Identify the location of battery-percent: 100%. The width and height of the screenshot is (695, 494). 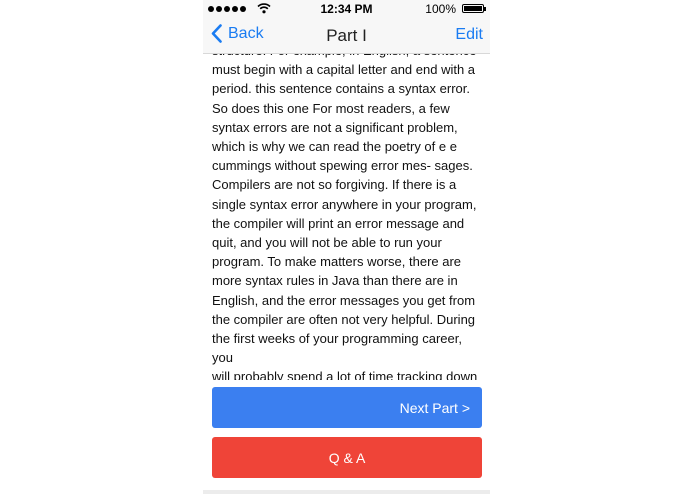
(440, 9).